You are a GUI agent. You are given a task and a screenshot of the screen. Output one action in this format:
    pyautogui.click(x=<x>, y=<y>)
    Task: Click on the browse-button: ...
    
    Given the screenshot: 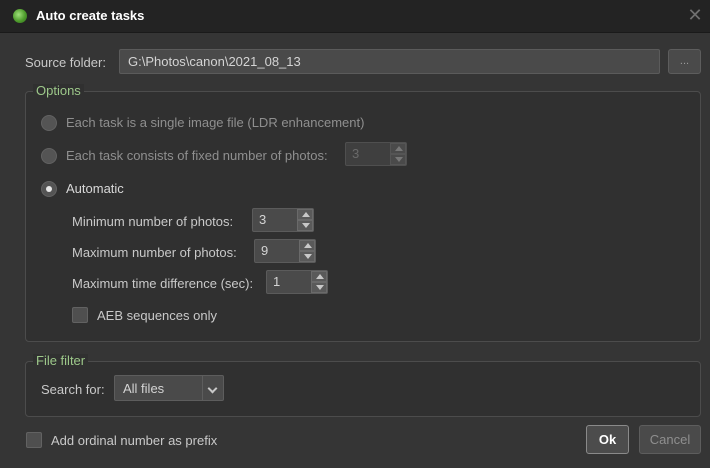 What is the action you would take?
    pyautogui.click(x=684, y=61)
    